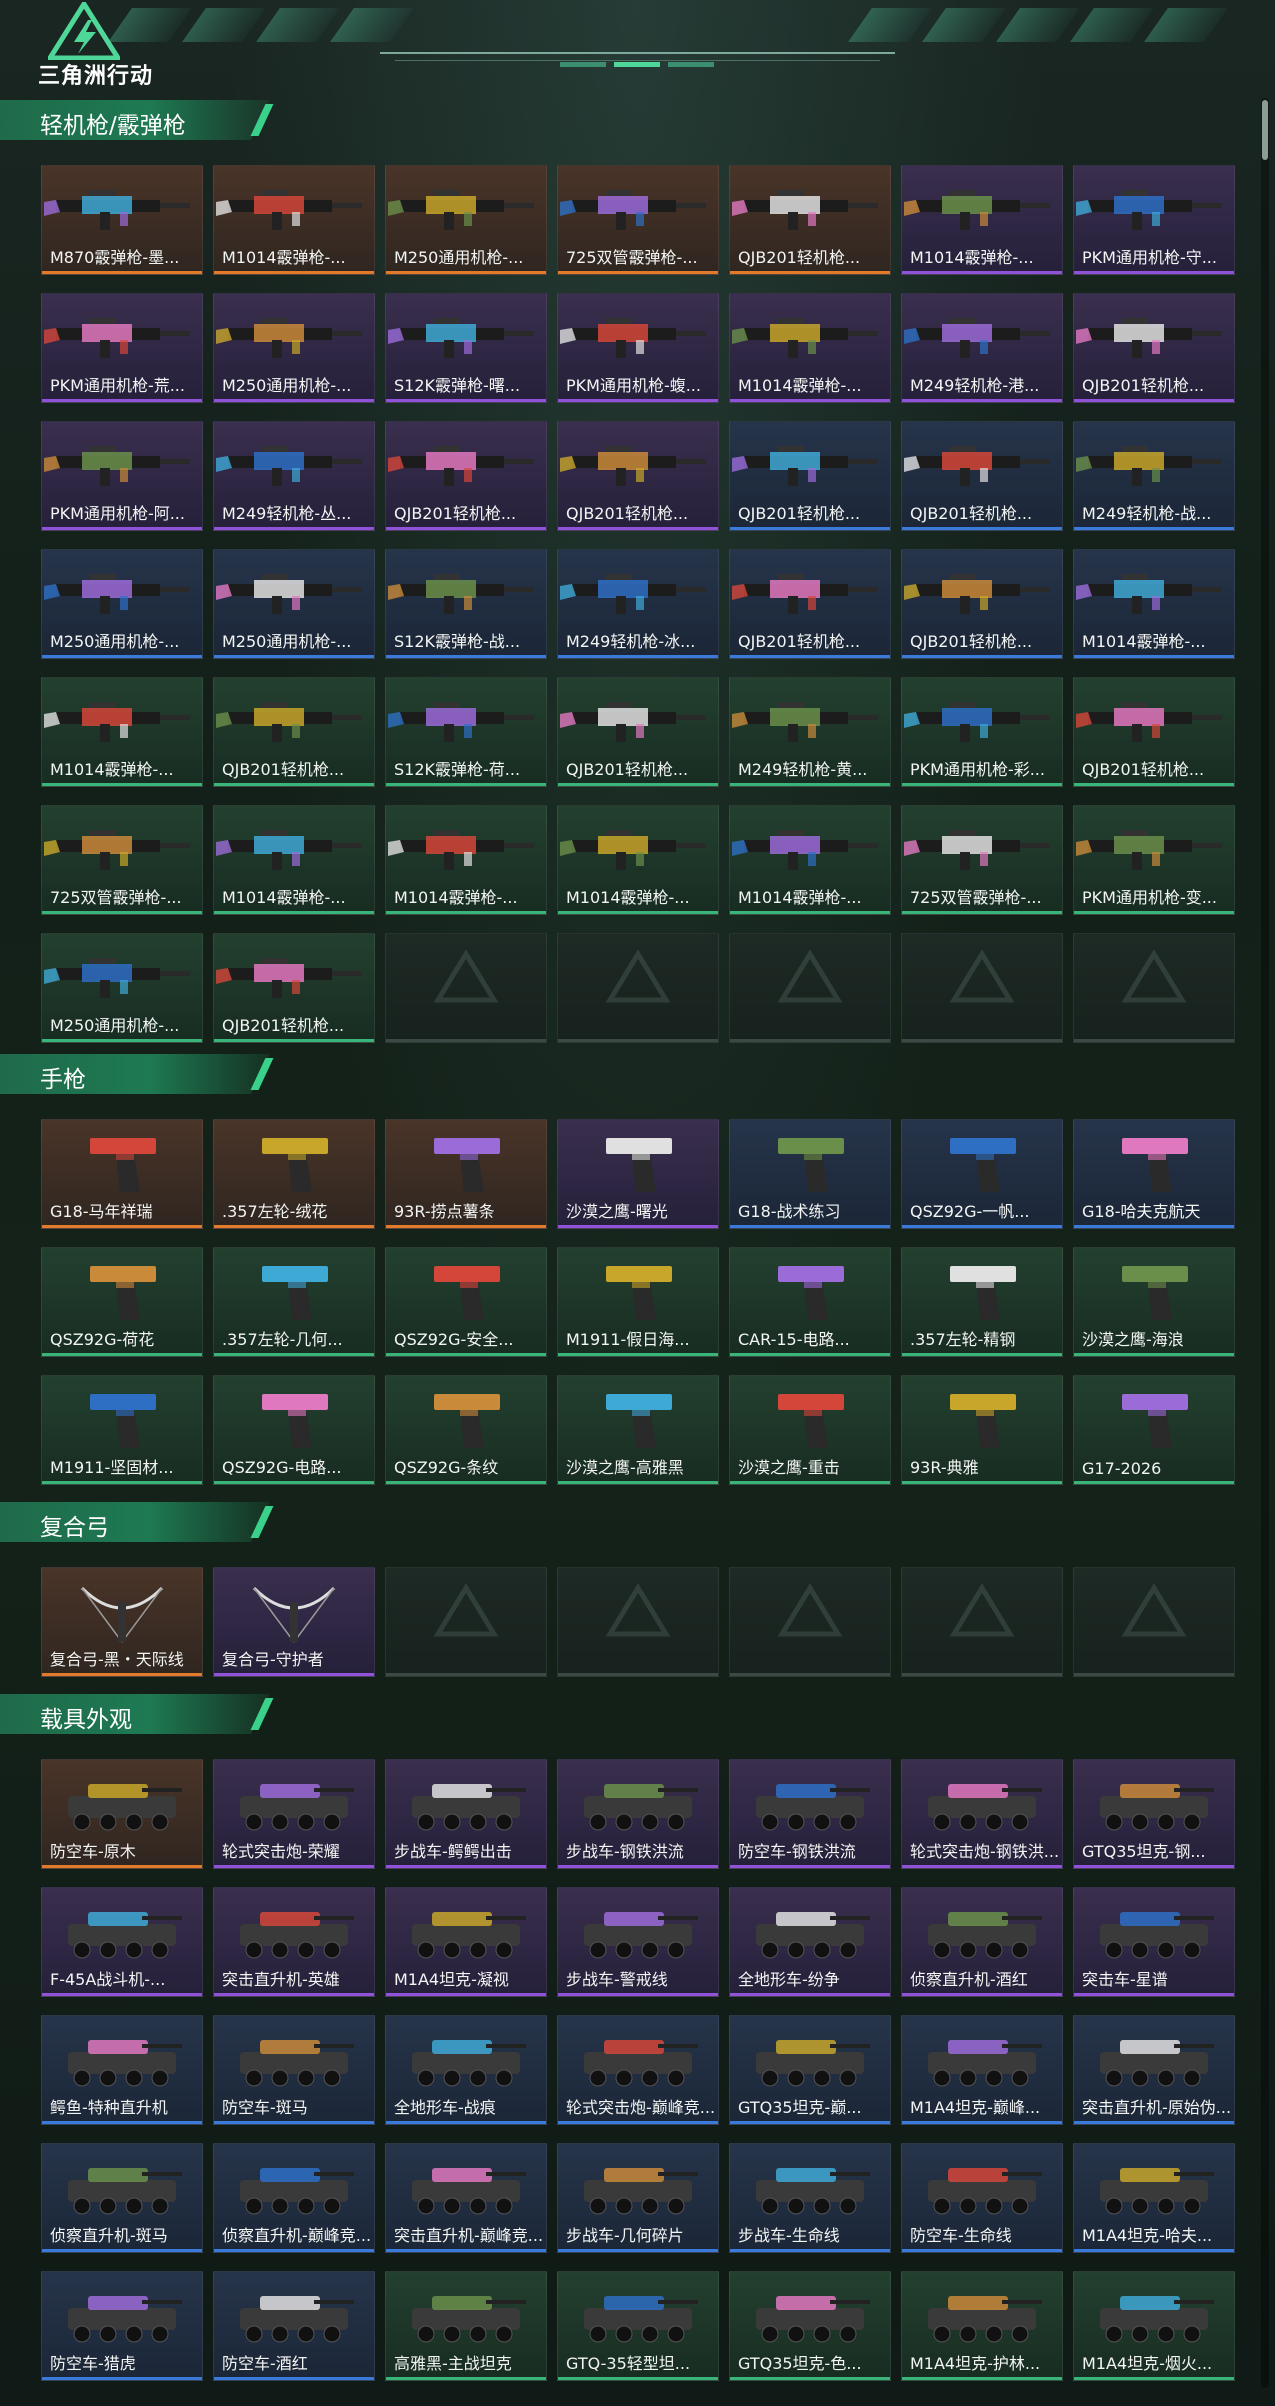 This screenshot has width=1275, height=2406. What do you see at coordinates (1154, 1174) in the screenshot?
I see `skin-card: G18-哈夫克航天` at bounding box center [1154, 1174].